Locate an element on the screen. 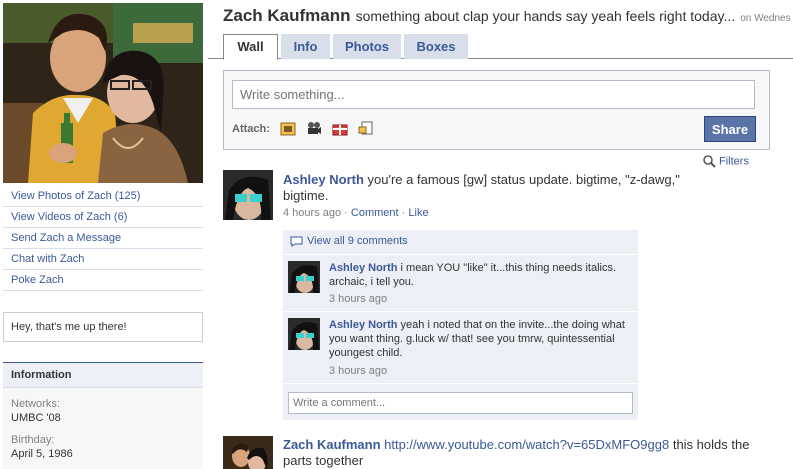 This screenshot has width=793, height=469. birthday-value: April 5, 1986 is located at coordinates (42, 454).